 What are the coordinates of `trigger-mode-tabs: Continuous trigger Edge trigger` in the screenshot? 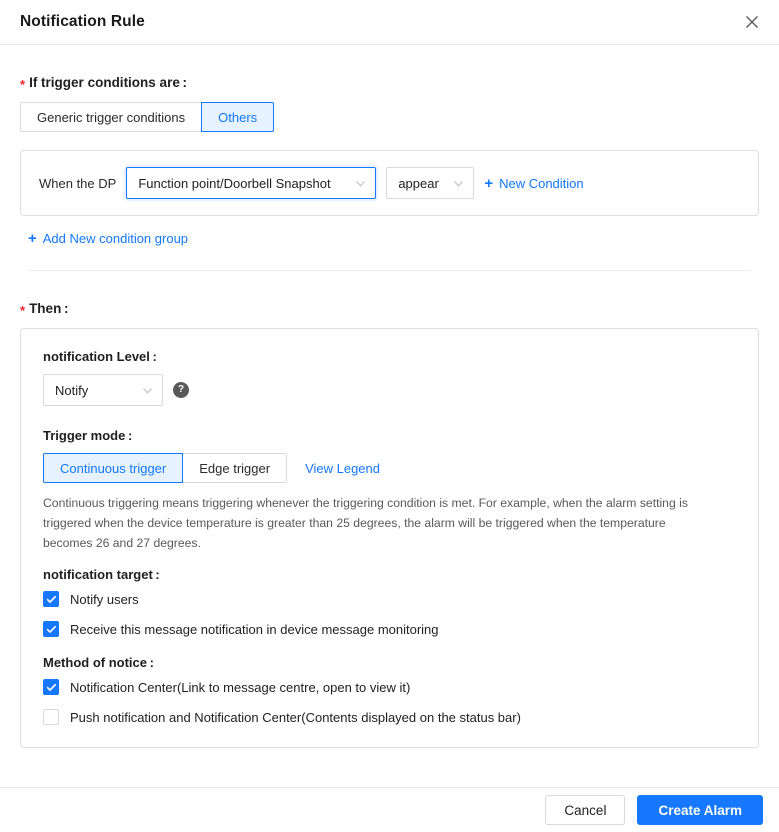 It's located at (165, 468).